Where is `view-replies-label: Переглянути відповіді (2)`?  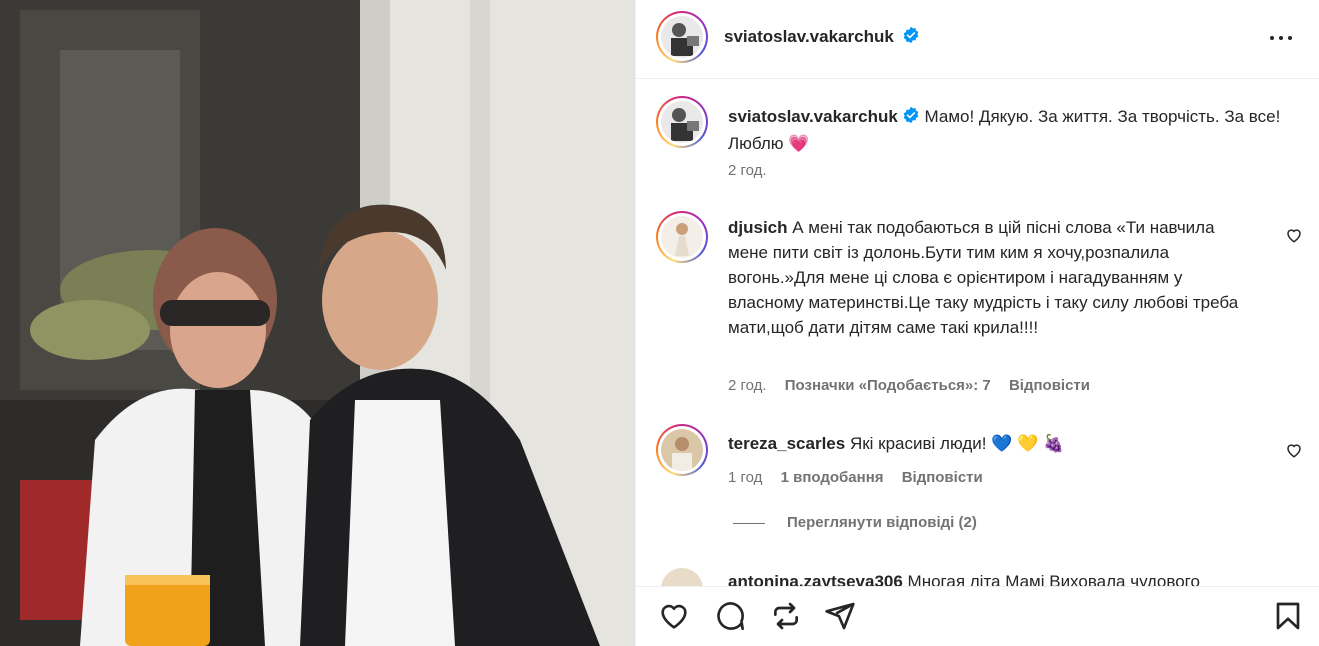 view-replies-label: Переглянути відповіді (2) is located at coordinates (882, 522).